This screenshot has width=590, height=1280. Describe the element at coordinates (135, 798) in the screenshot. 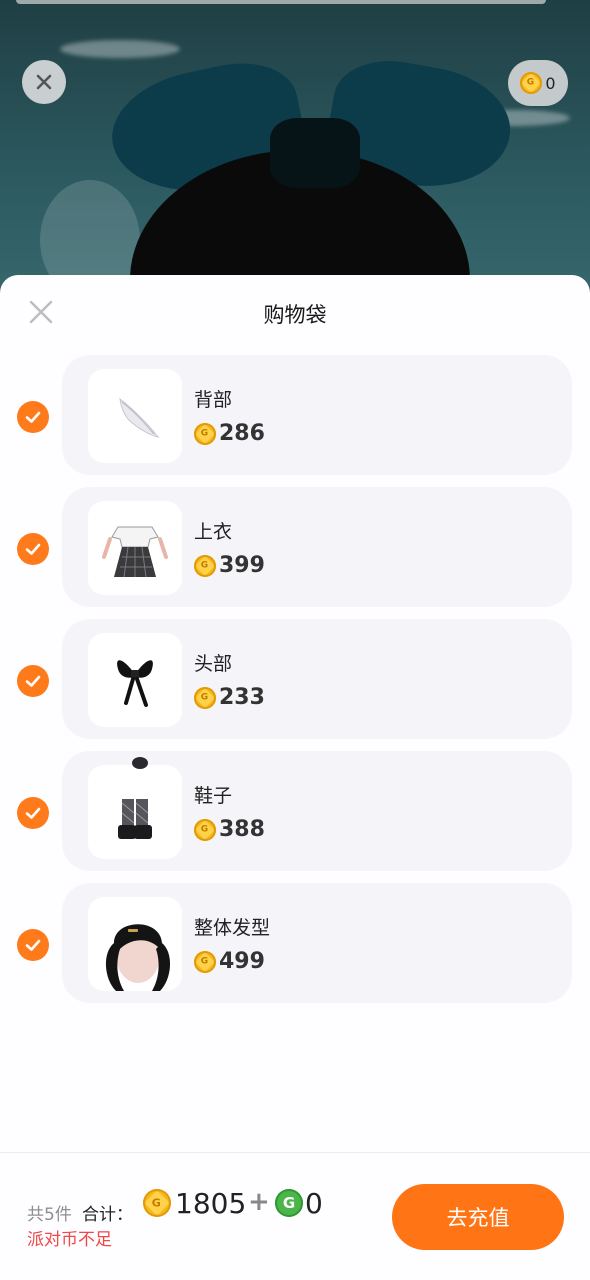

I see `platform-shoes-icon` at that location.